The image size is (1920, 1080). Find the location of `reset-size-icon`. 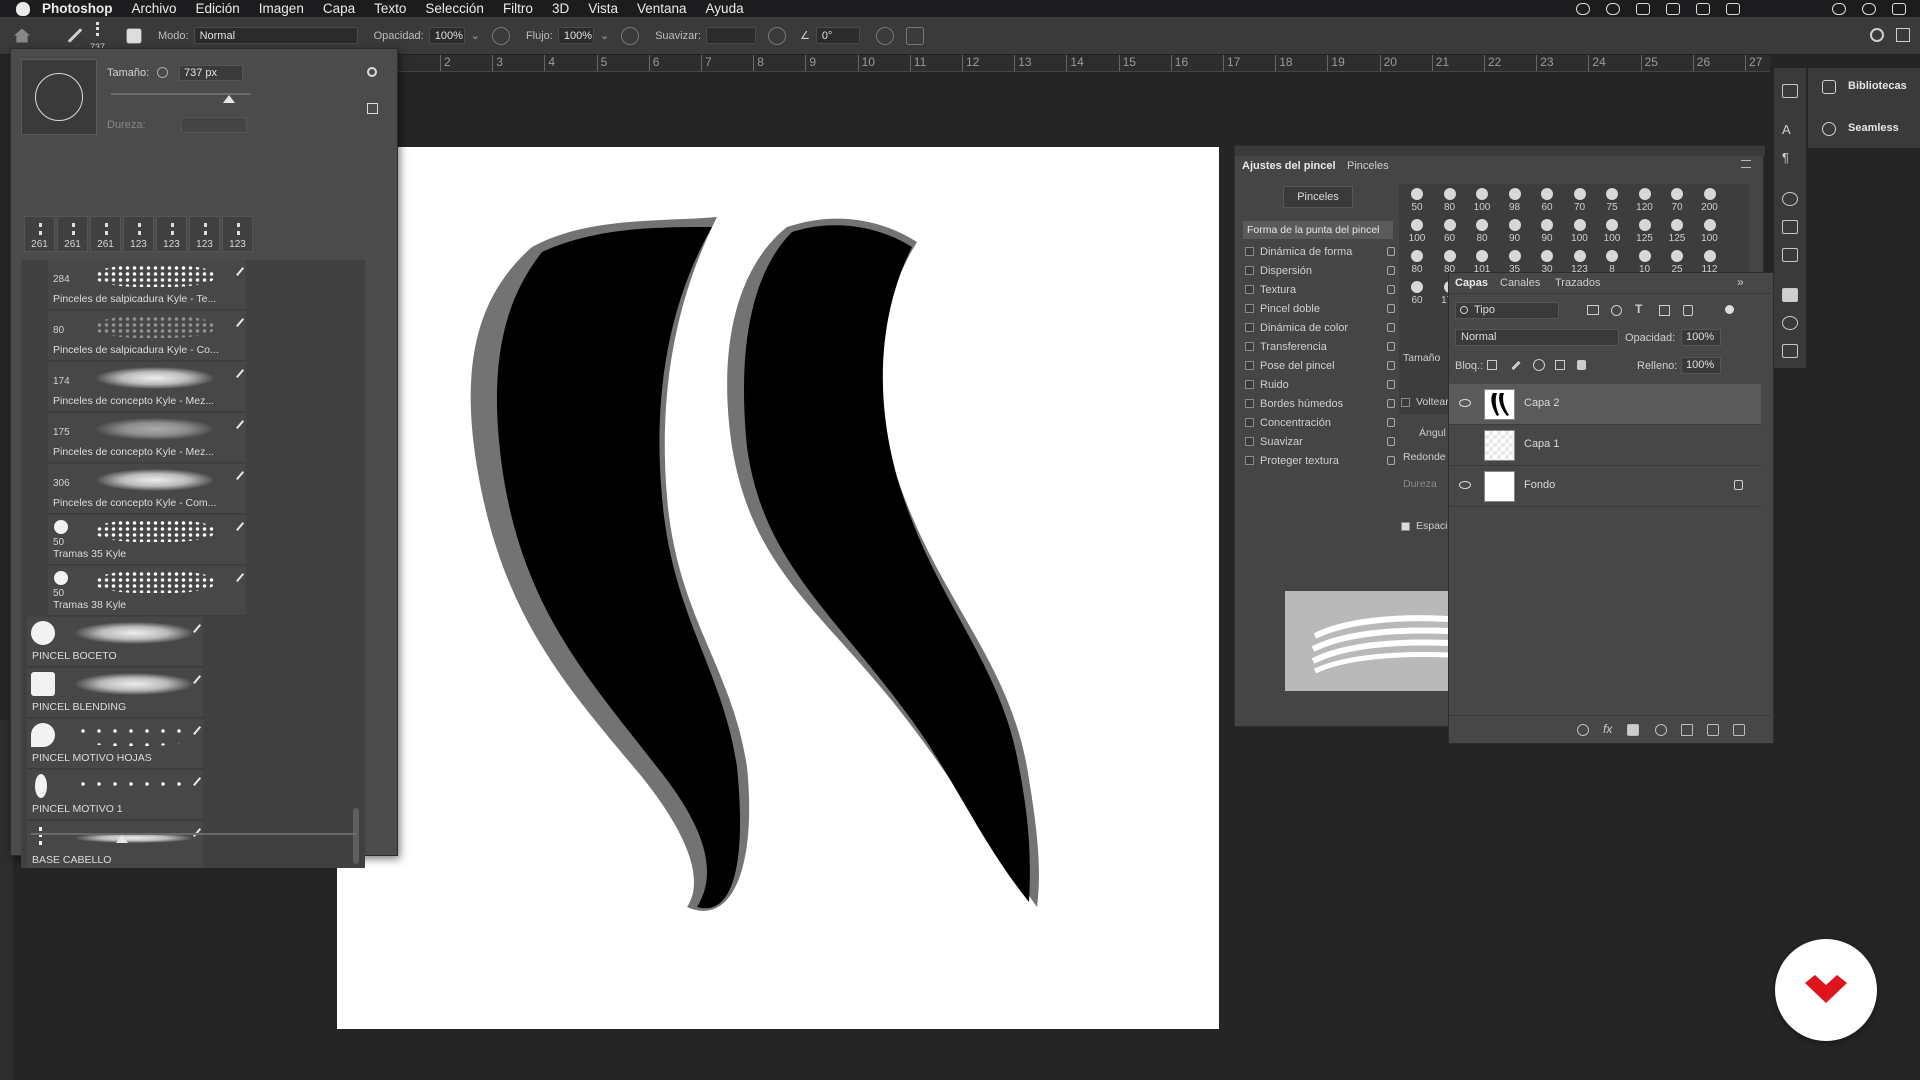

reset-size-icon is located at coordinates (162, 72).